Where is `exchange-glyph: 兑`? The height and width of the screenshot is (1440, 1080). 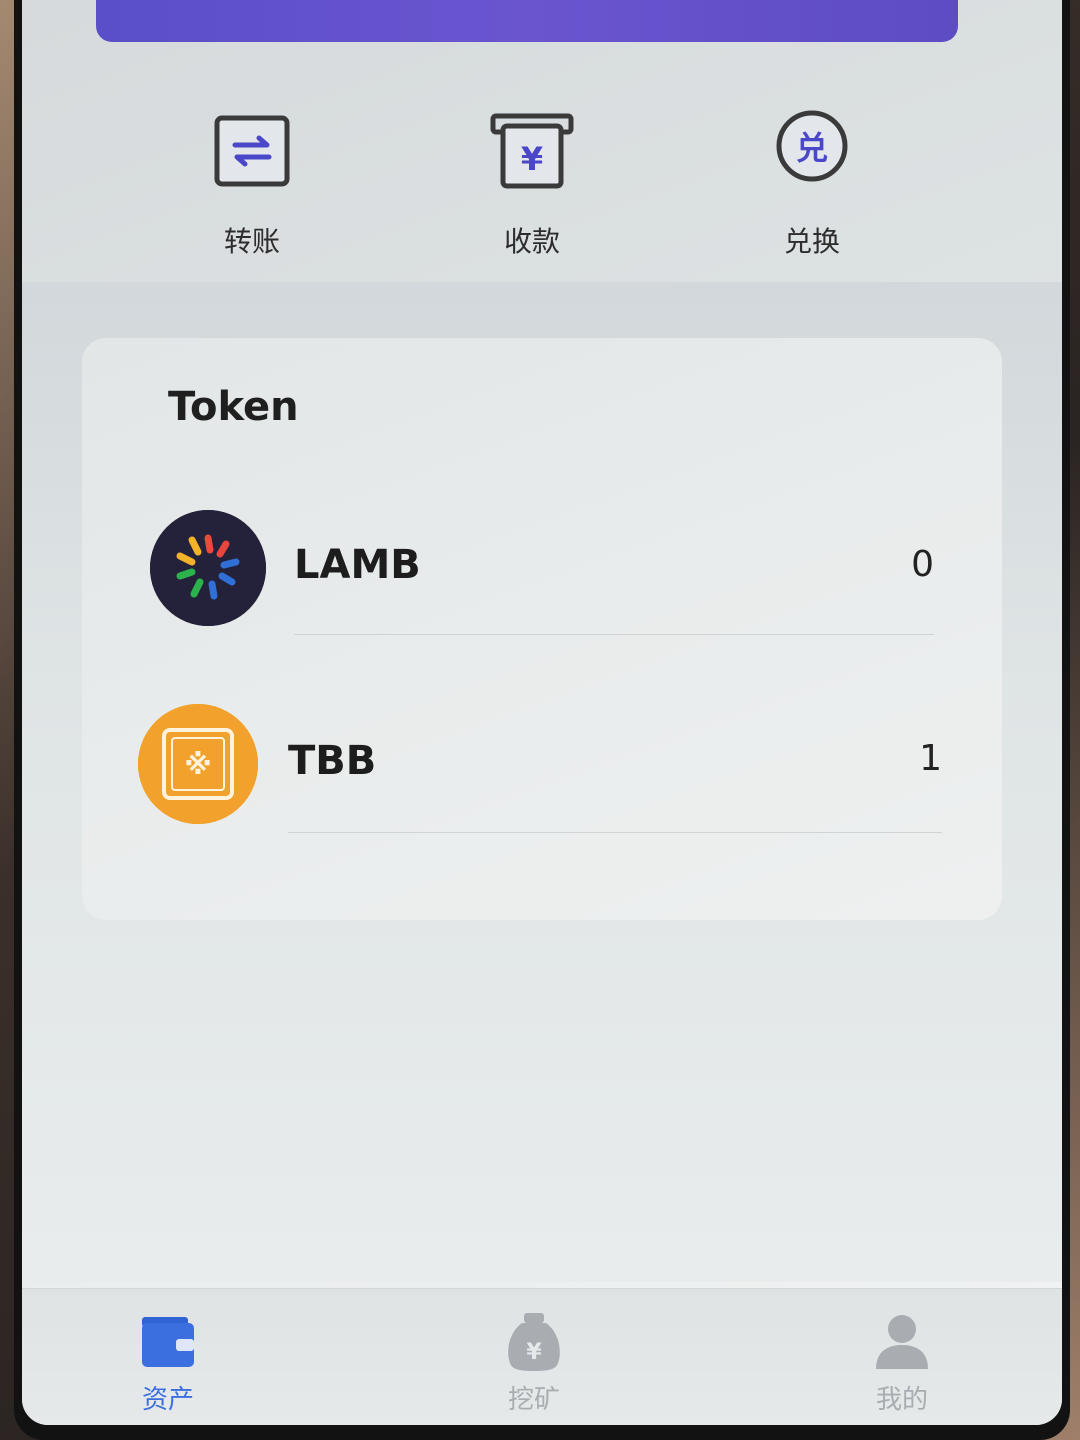 exchange-glyph: 兑 is located at coordinates (812, 148).